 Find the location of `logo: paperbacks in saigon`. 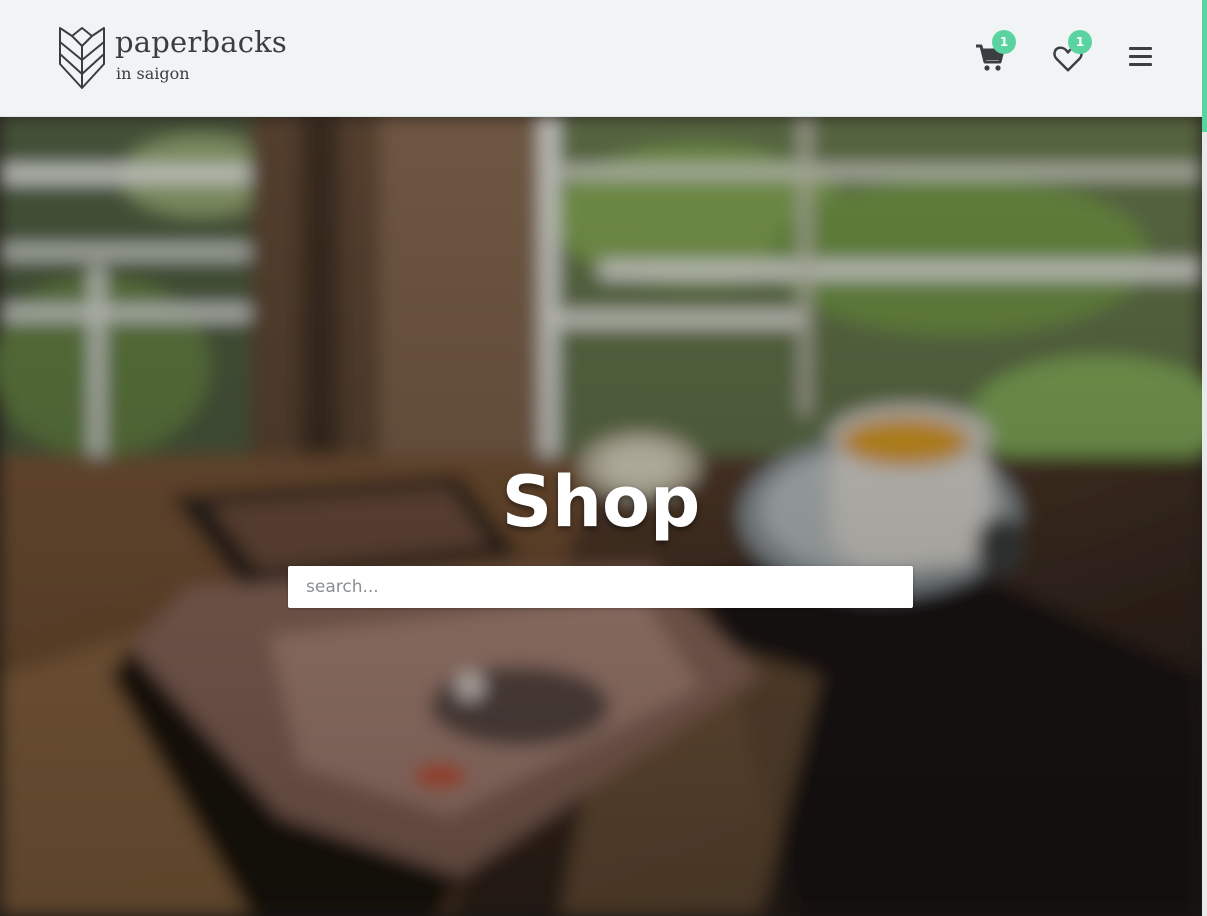

logo: paperbacks in saigon is located at coordinates (178, 57).